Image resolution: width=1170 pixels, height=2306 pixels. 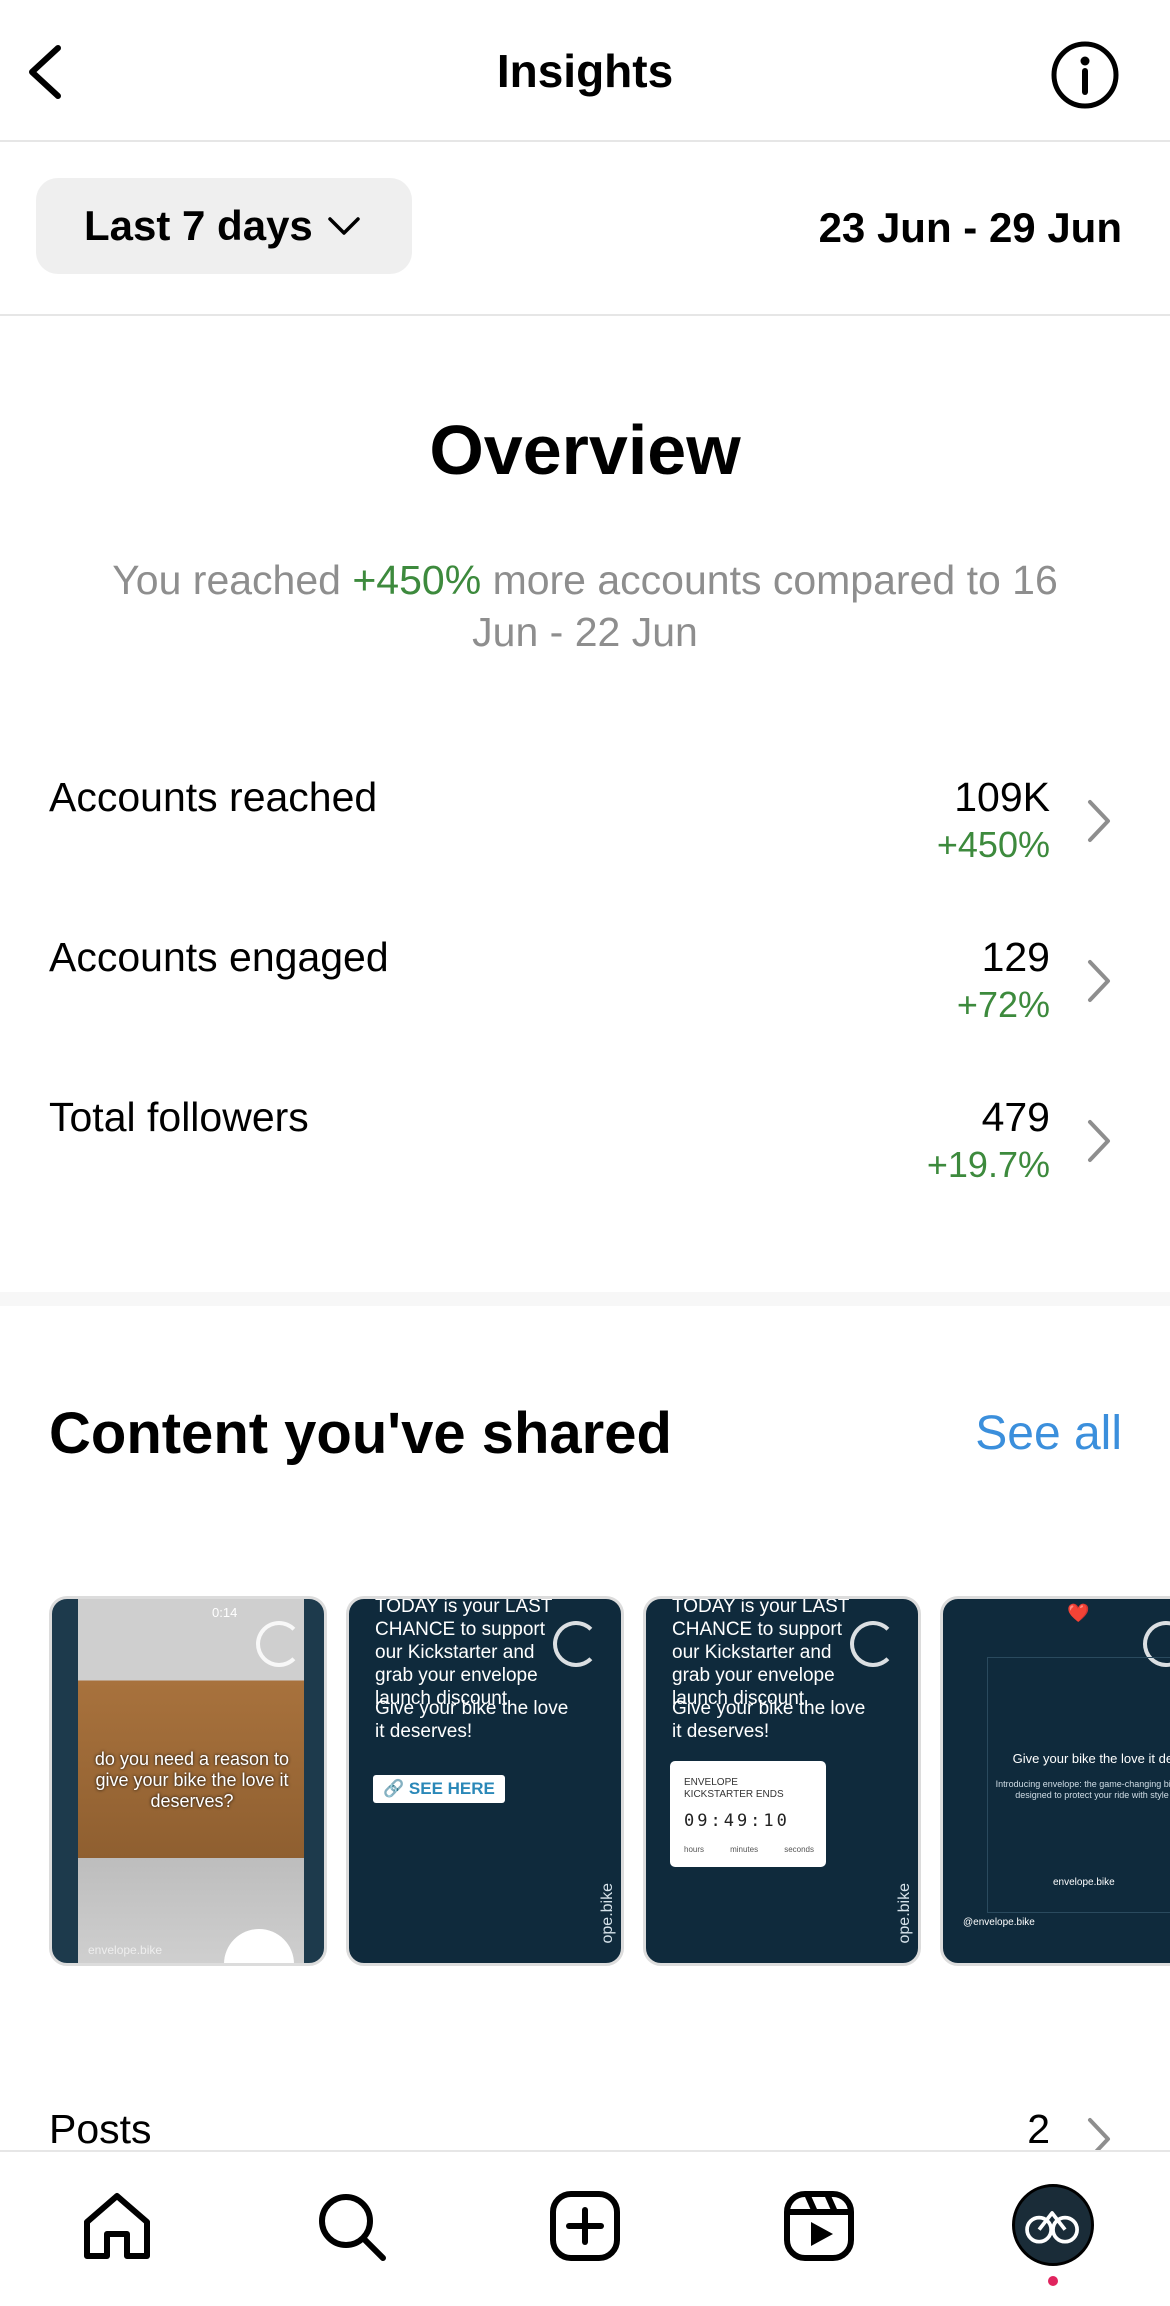 What do you see at coordinates (737, 1821) in the screenshot?
I see `countdown-digits: 09:49:10` at bounding box center [737, 1821].